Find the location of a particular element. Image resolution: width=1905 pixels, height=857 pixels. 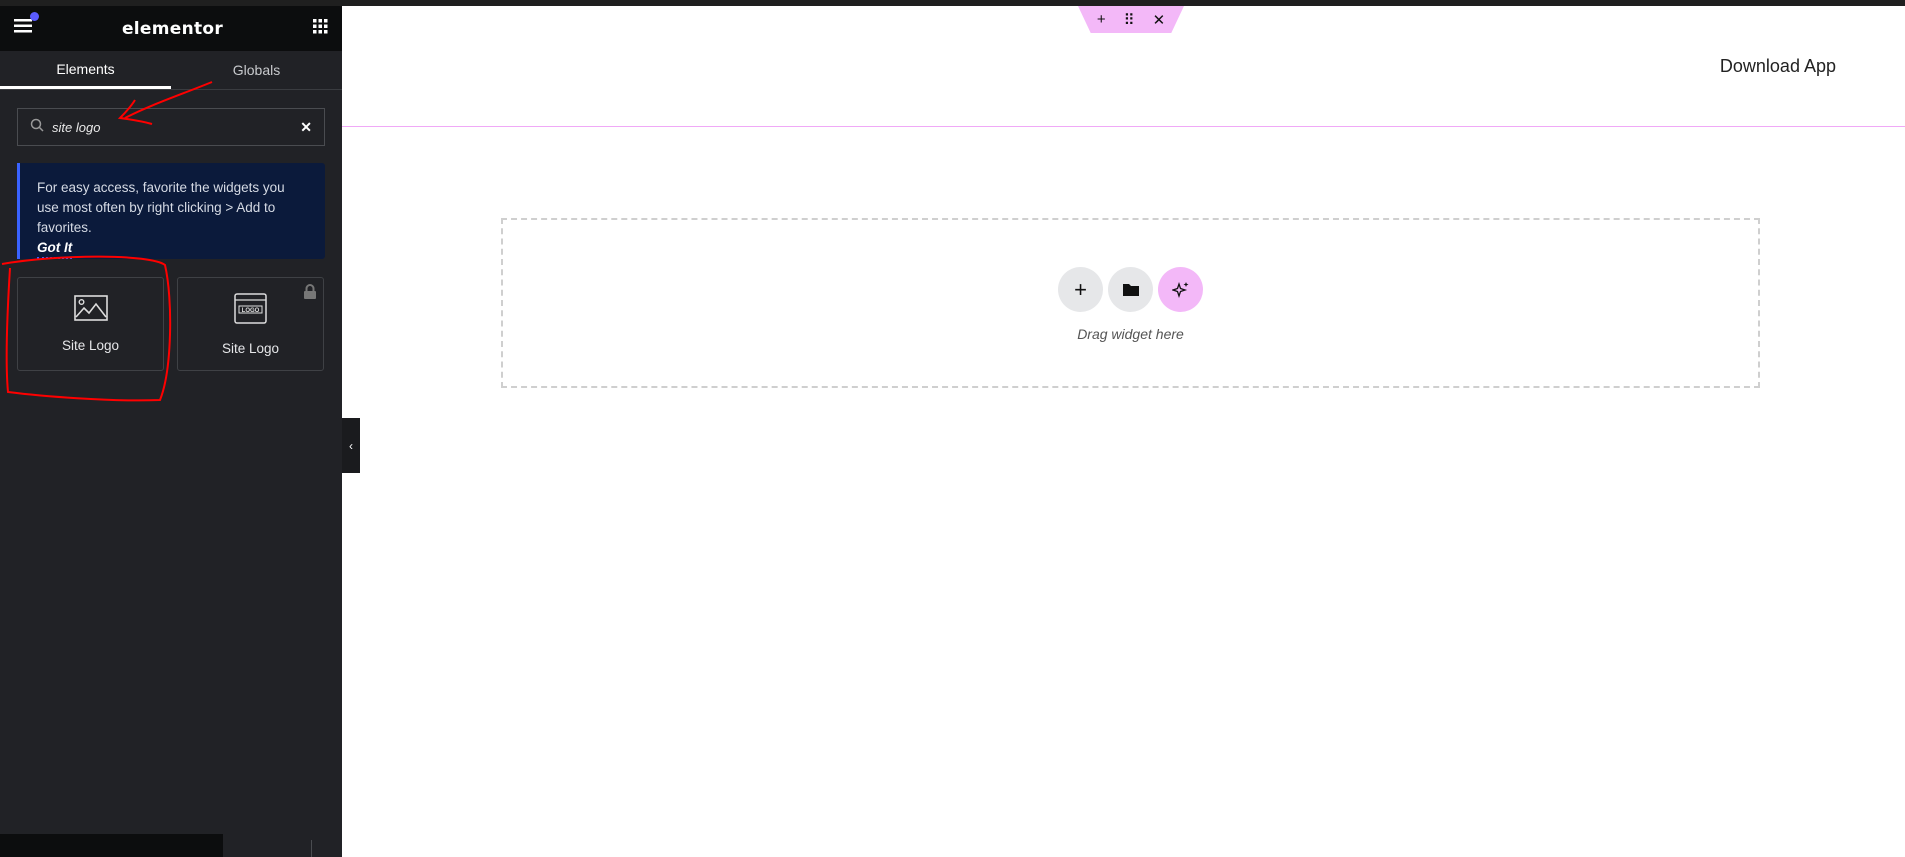

section-outline is located at coordinates (1123, 126).